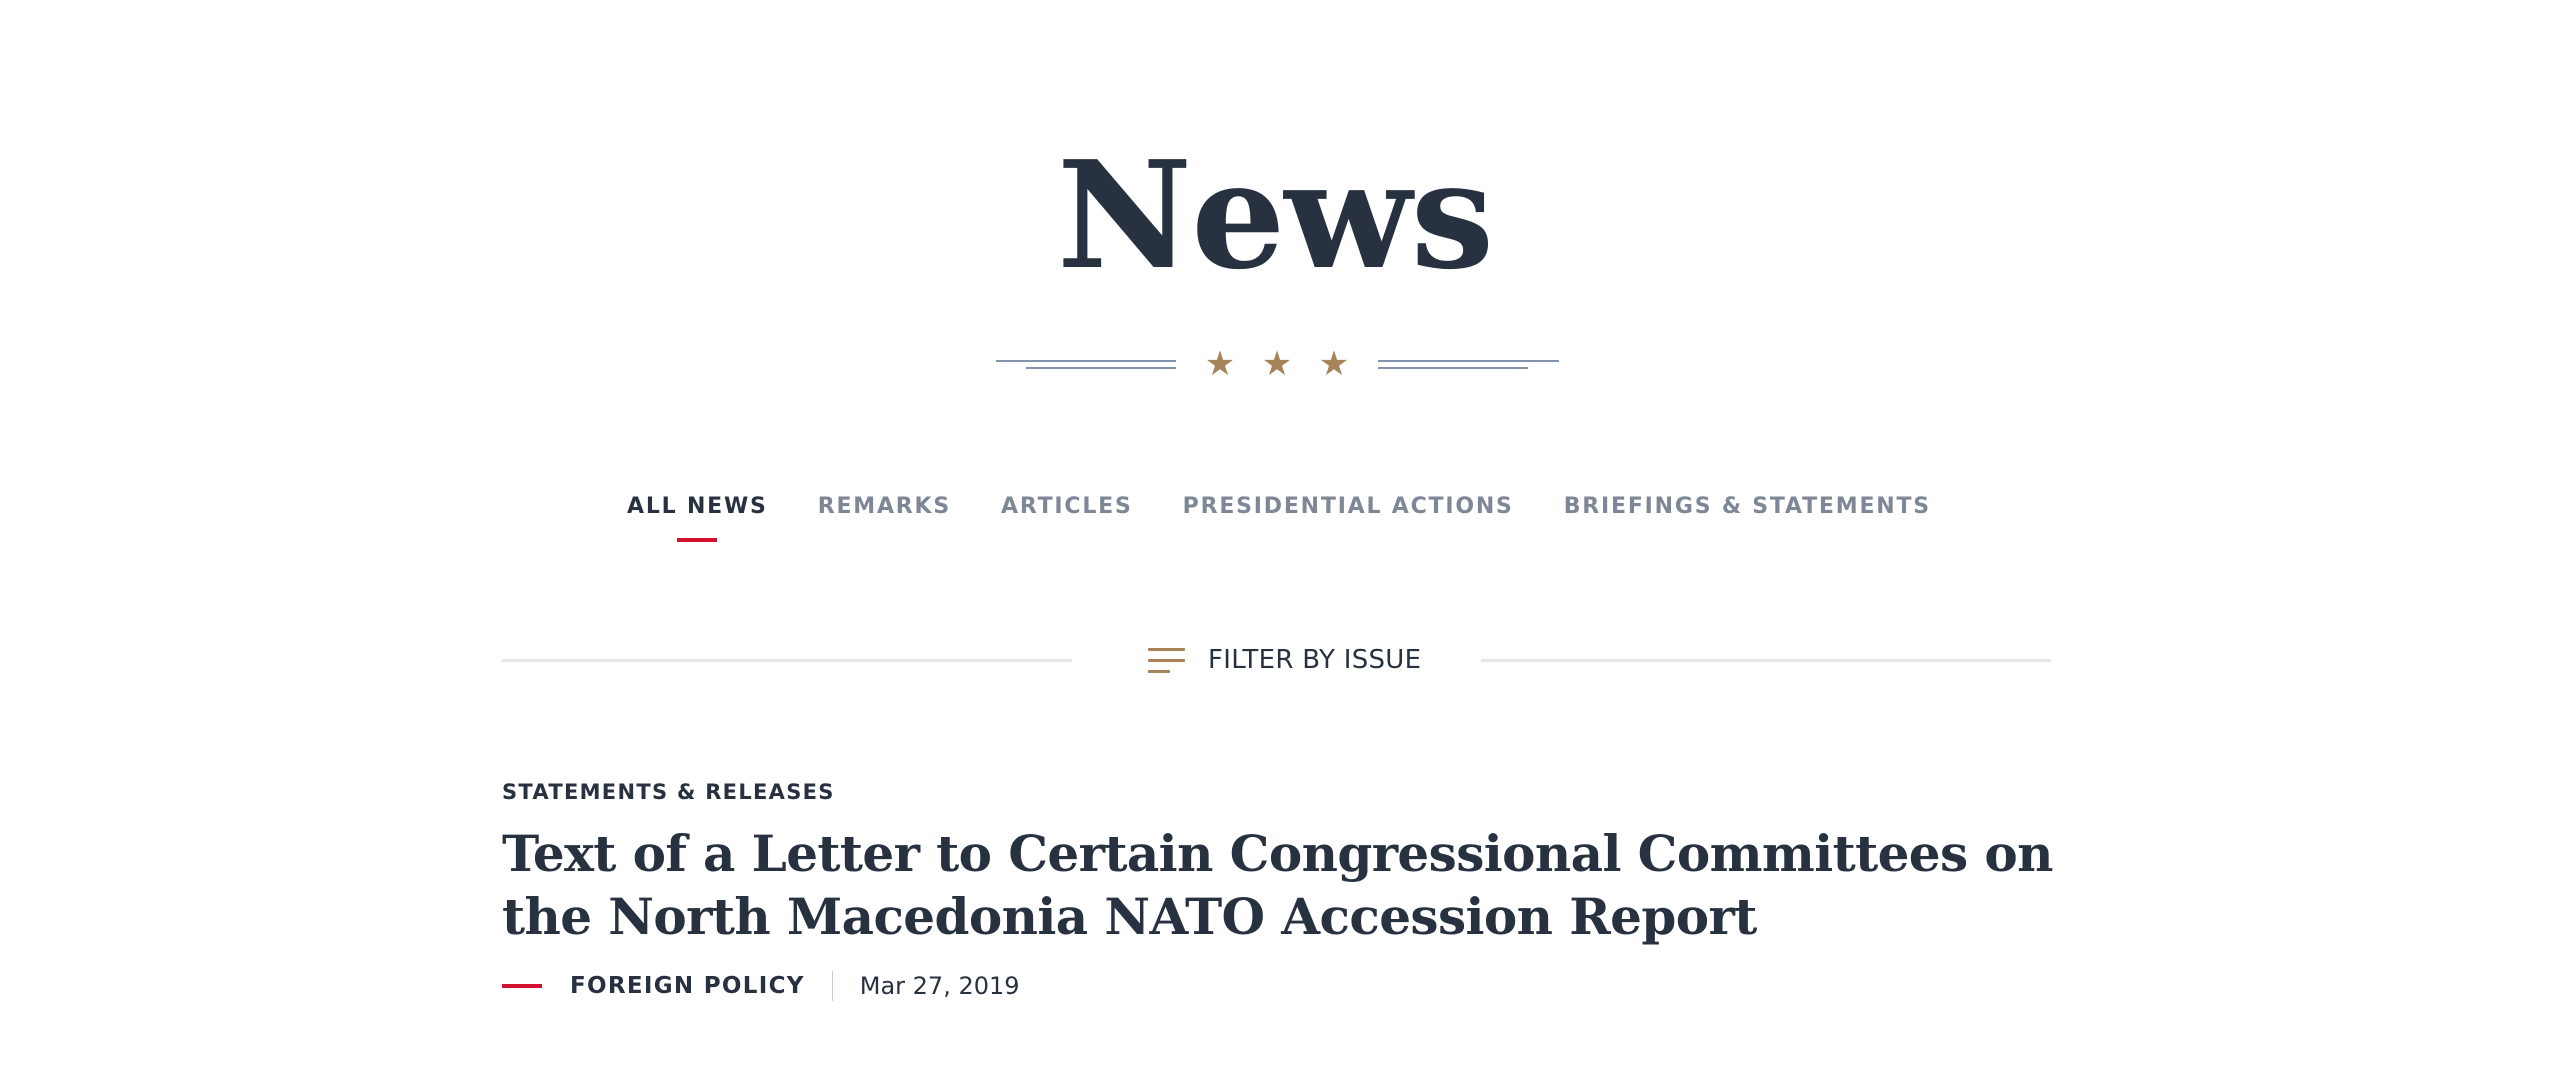  I want to click on tab-presidential-actions: Presidential Actions, so click(1348, 507).